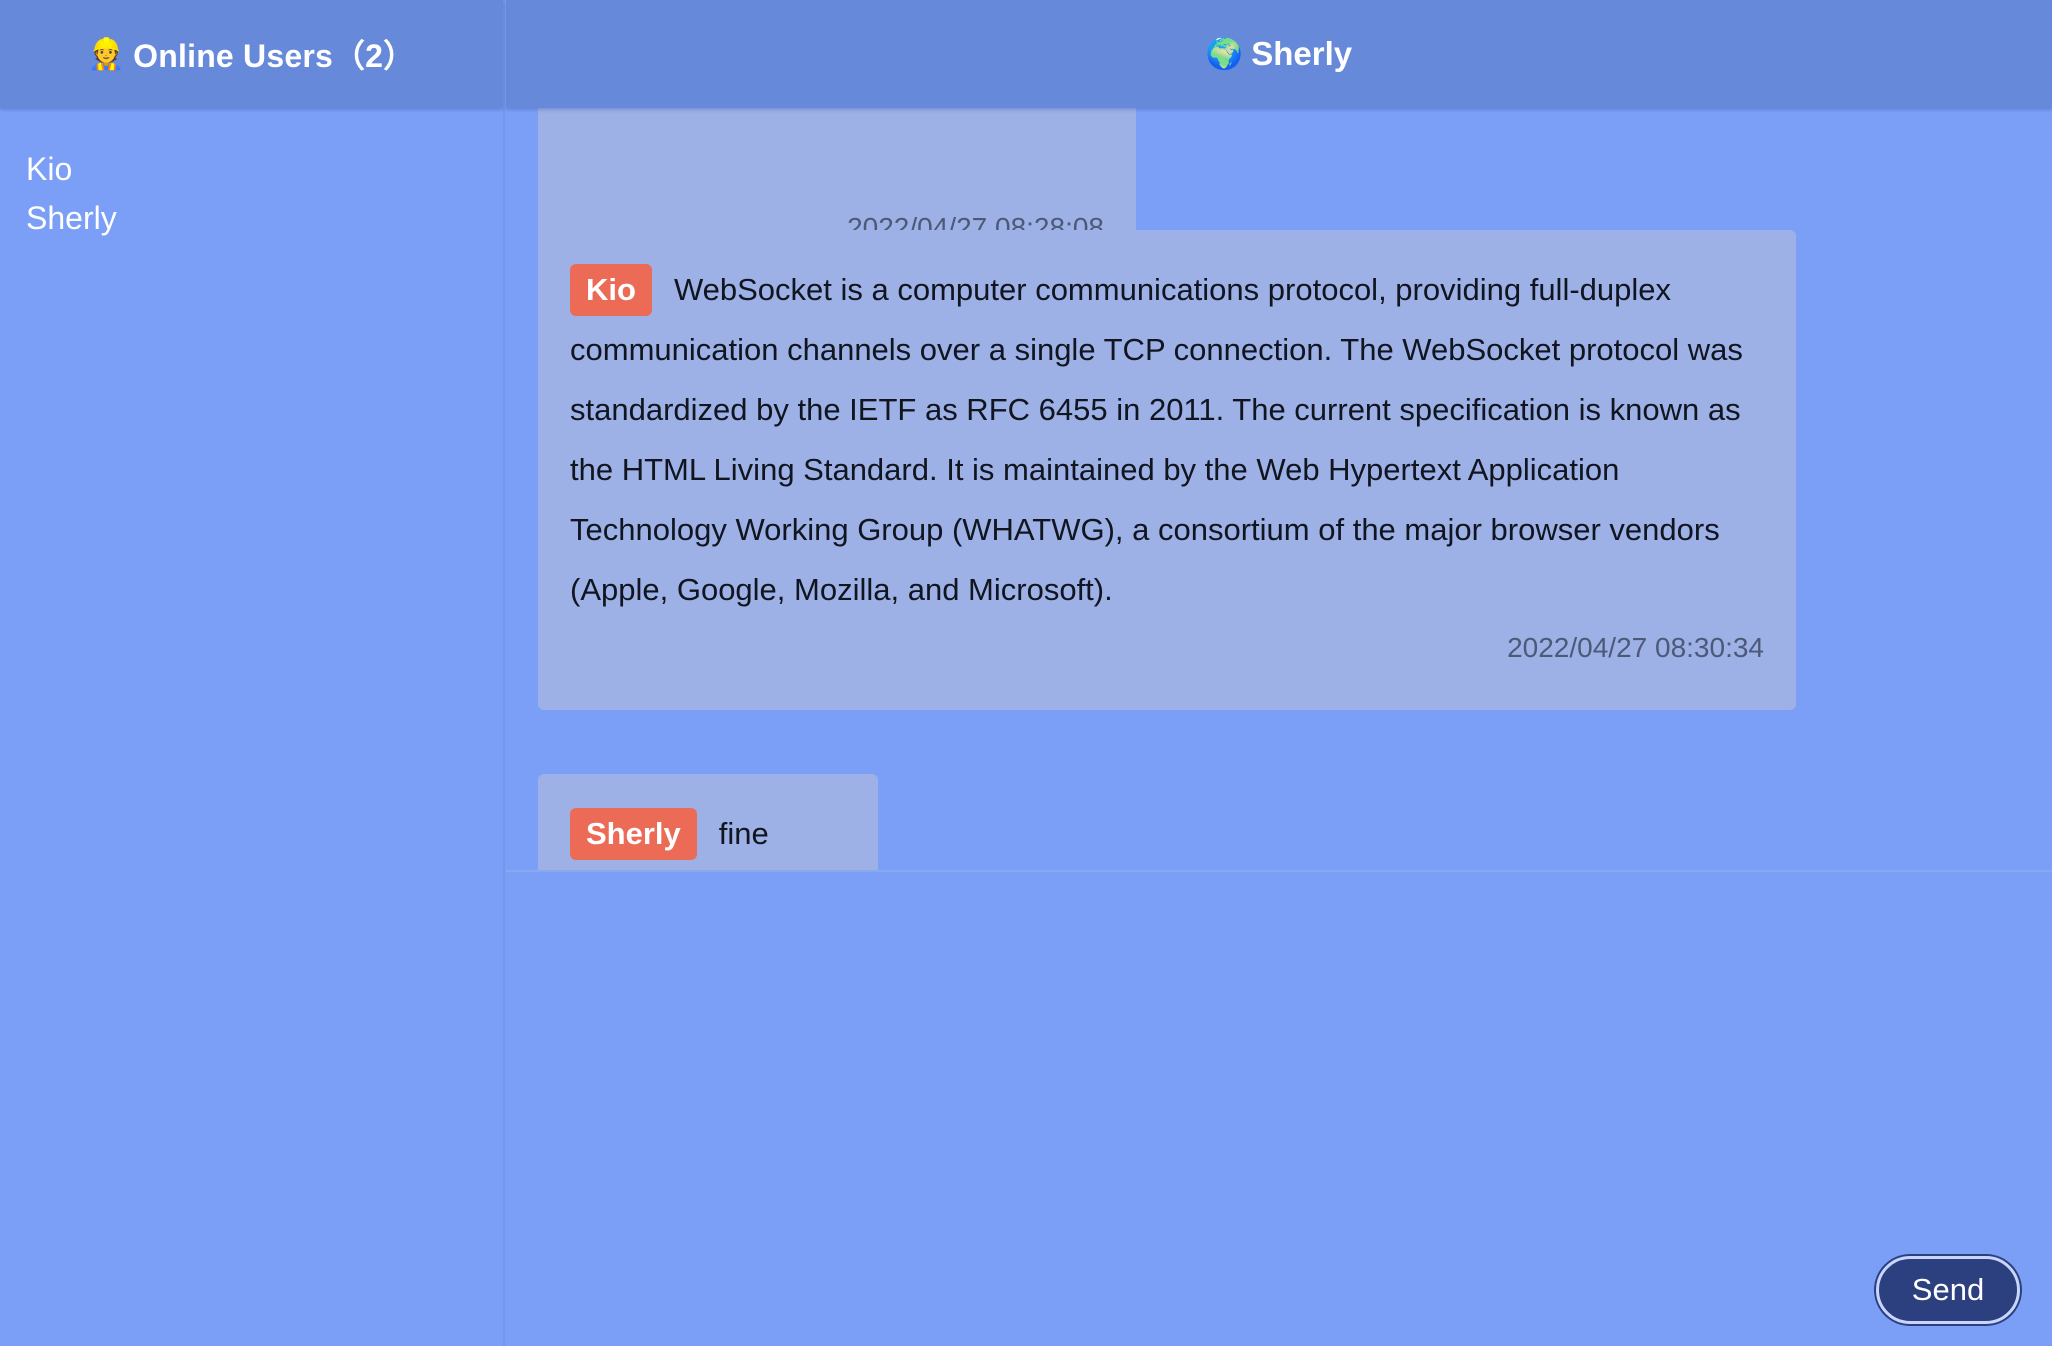  I want to click on user-list-item-kio: Kio, so click(264, 169).